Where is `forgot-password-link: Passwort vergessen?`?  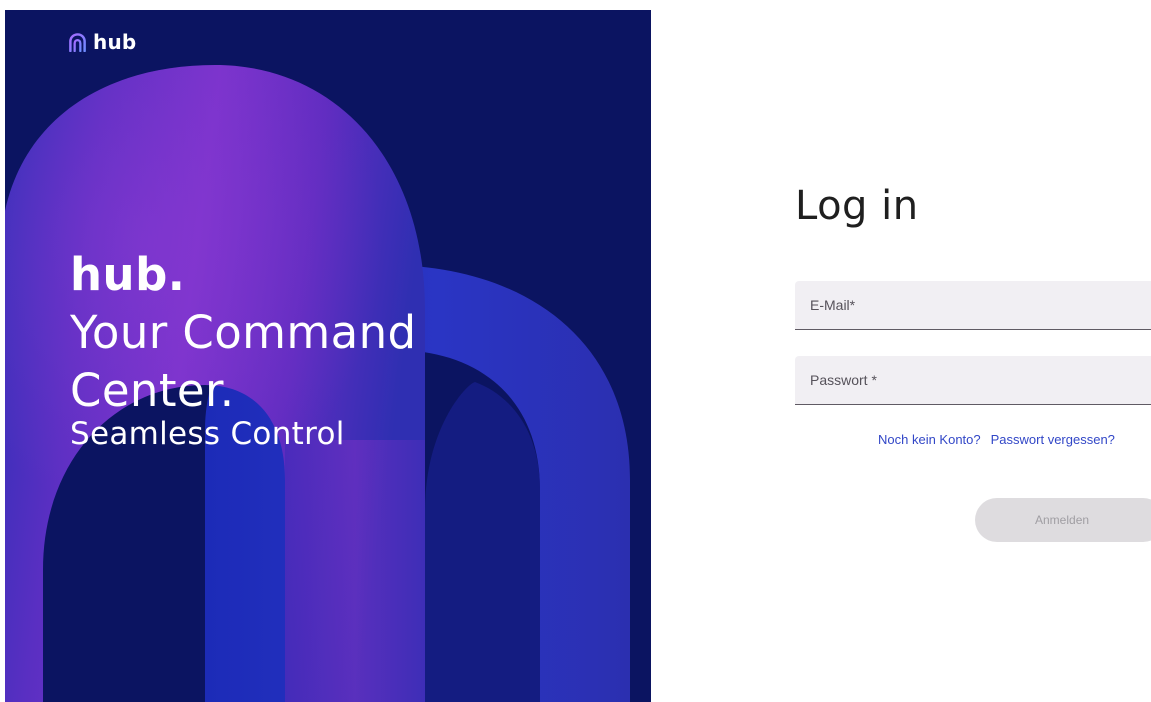 forgot-password-link: Passwort vergessen? is located at coordinates (1053, 439).